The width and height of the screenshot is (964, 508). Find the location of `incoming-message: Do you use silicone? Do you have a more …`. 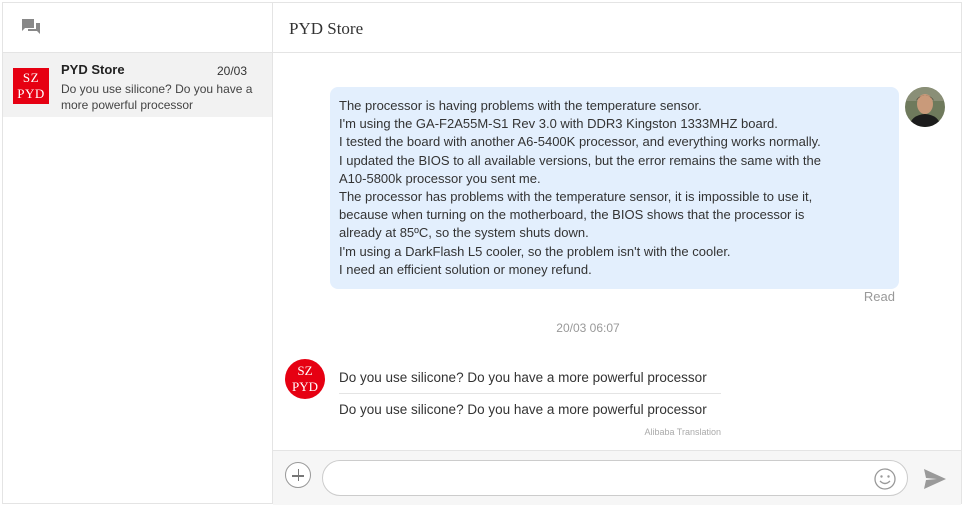

incoming-message: Do you use silicone? Do you have a more … is located at coordinates (530, 403).